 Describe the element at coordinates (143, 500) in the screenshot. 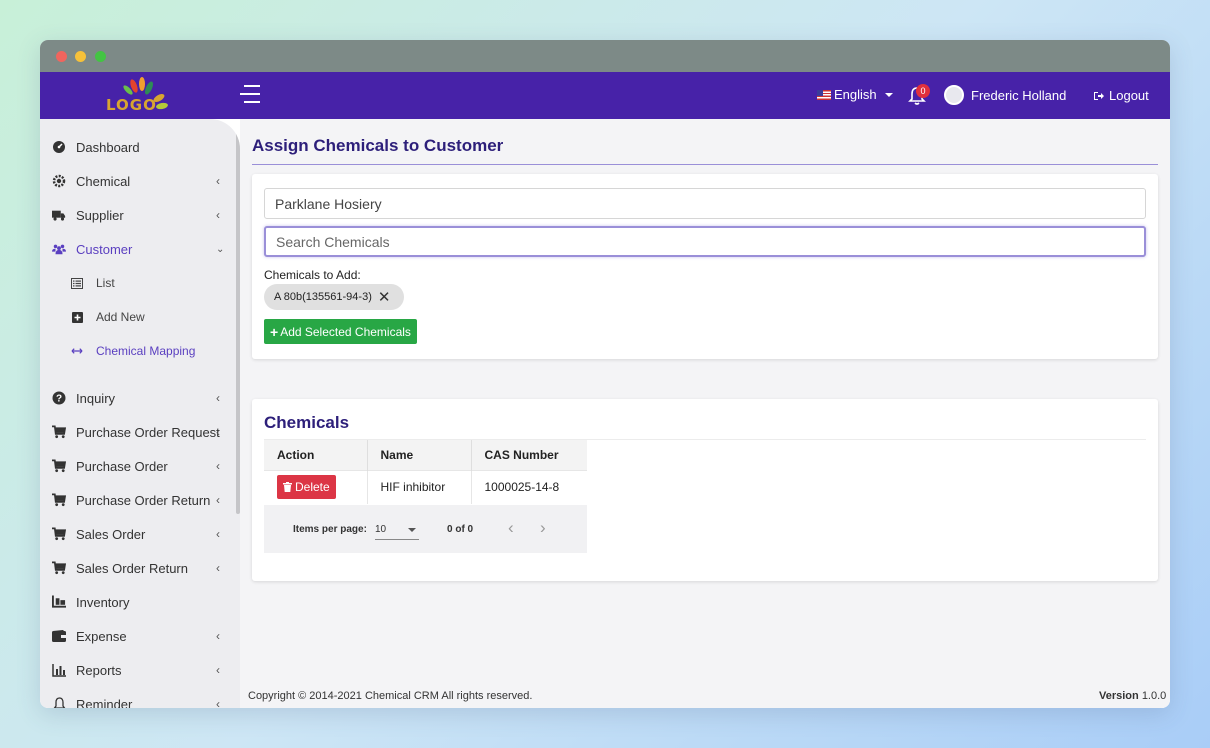

I see `sidebar-item-label: Purchase Order Return` at that location.